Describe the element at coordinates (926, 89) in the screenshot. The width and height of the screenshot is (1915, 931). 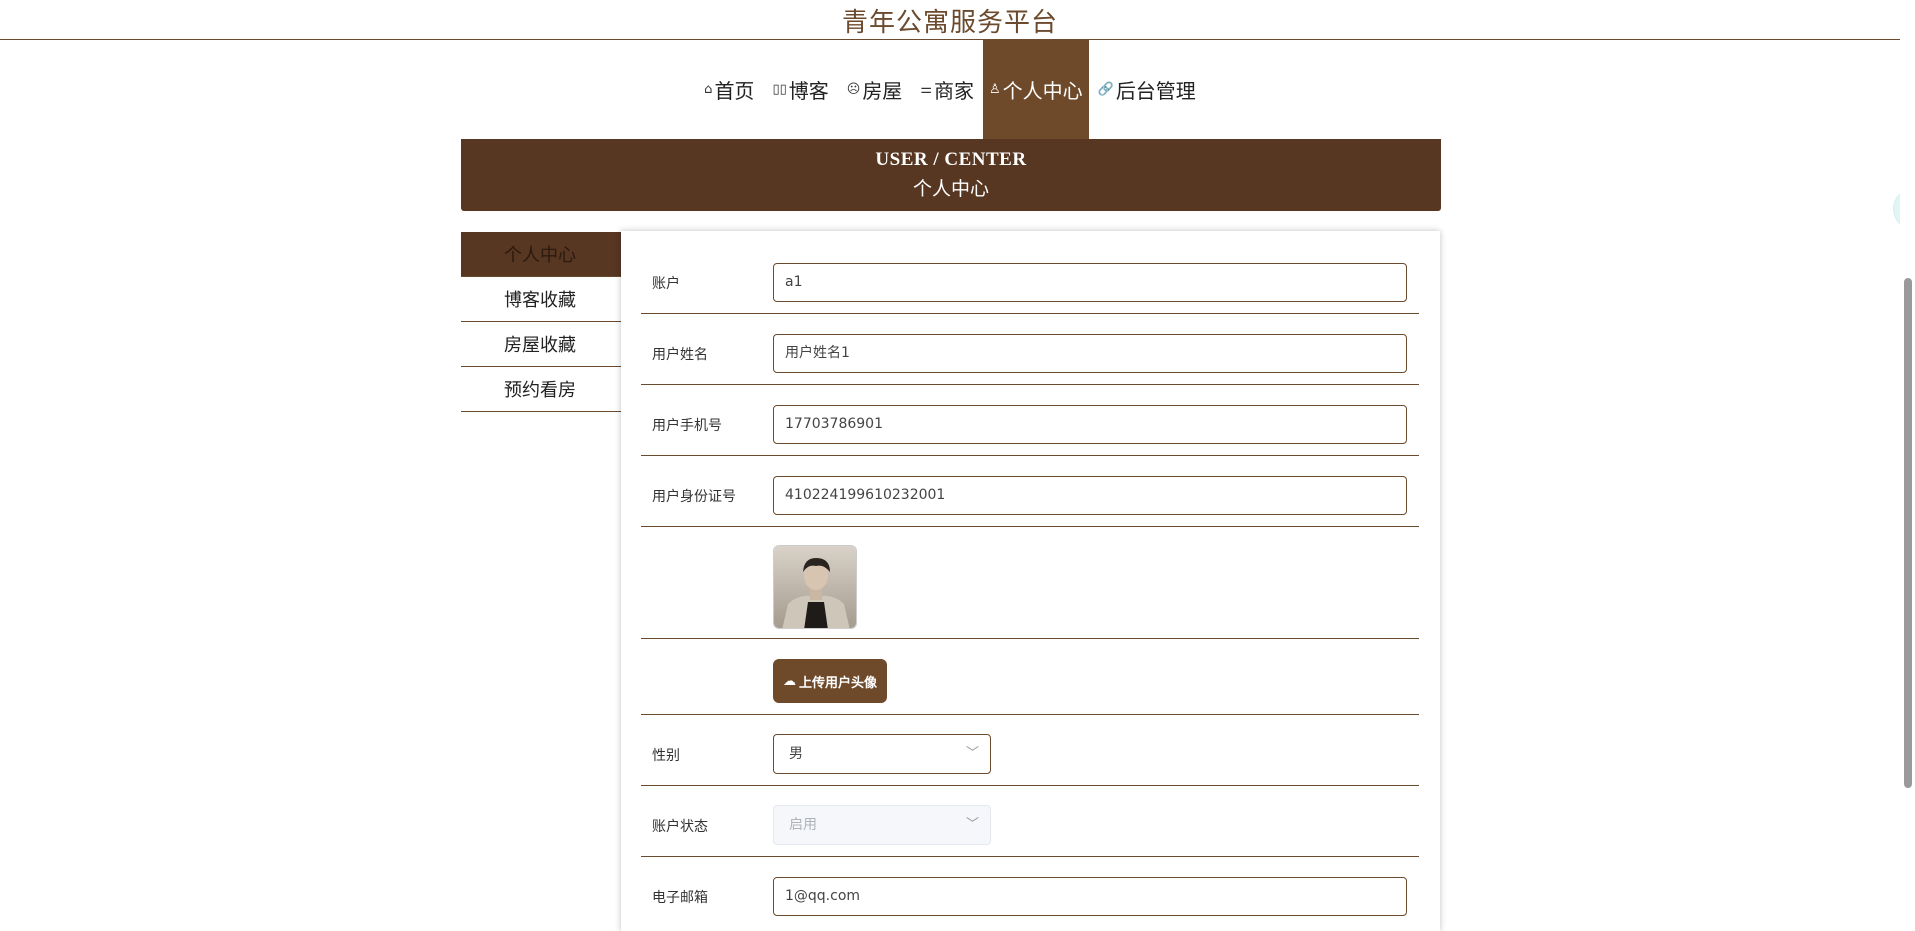
I see `sliders-icon: ⚌` at that location.